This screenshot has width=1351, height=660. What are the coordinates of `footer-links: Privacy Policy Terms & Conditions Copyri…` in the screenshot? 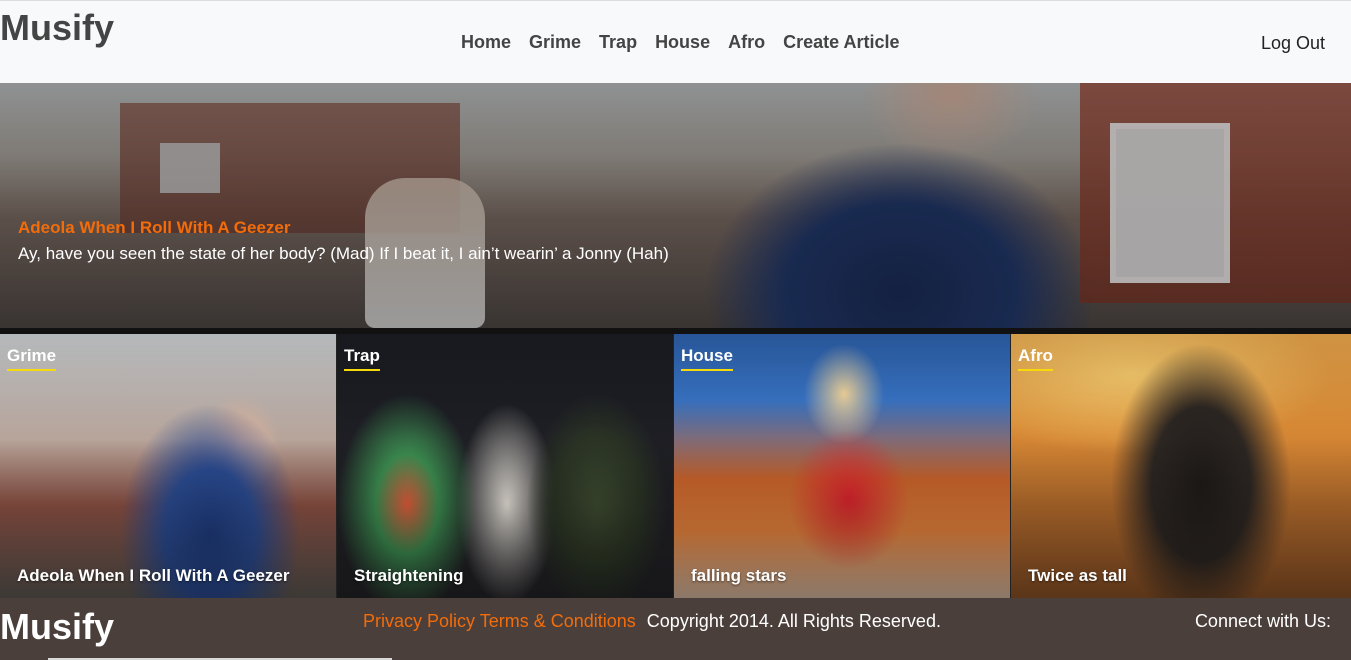 It's located at (652, 621).